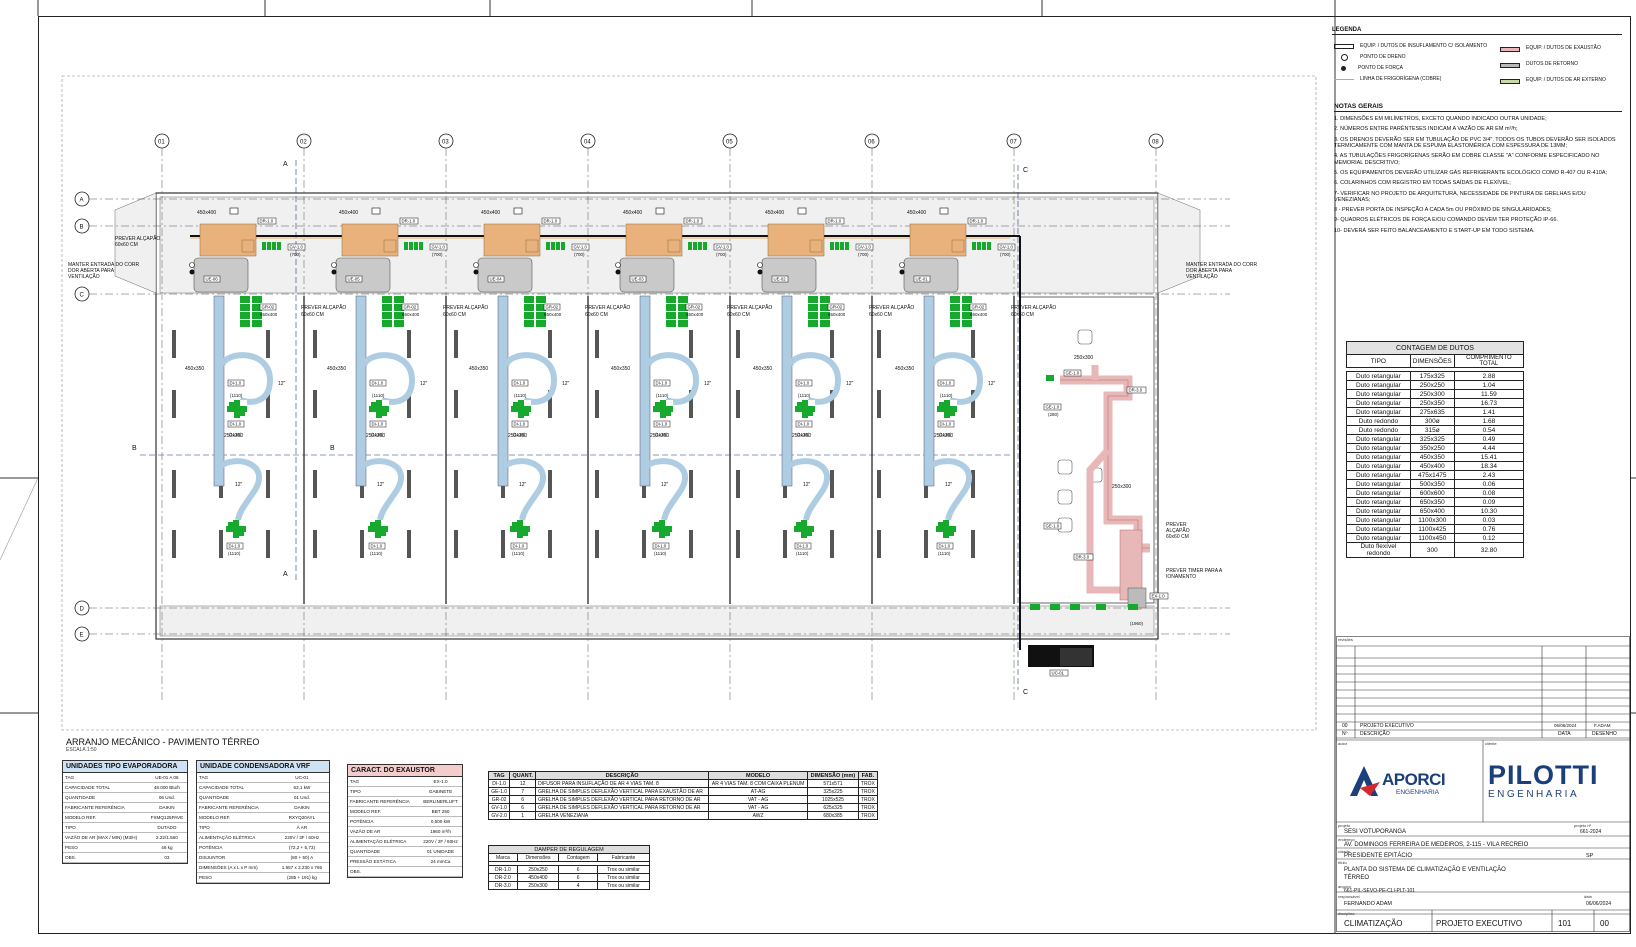 This screenshot has width=1636, height=947. Describe the element at coordinates (1534, 794) in the screenshot. I see `pilotti-sub: ENGENHARIA` at that location.